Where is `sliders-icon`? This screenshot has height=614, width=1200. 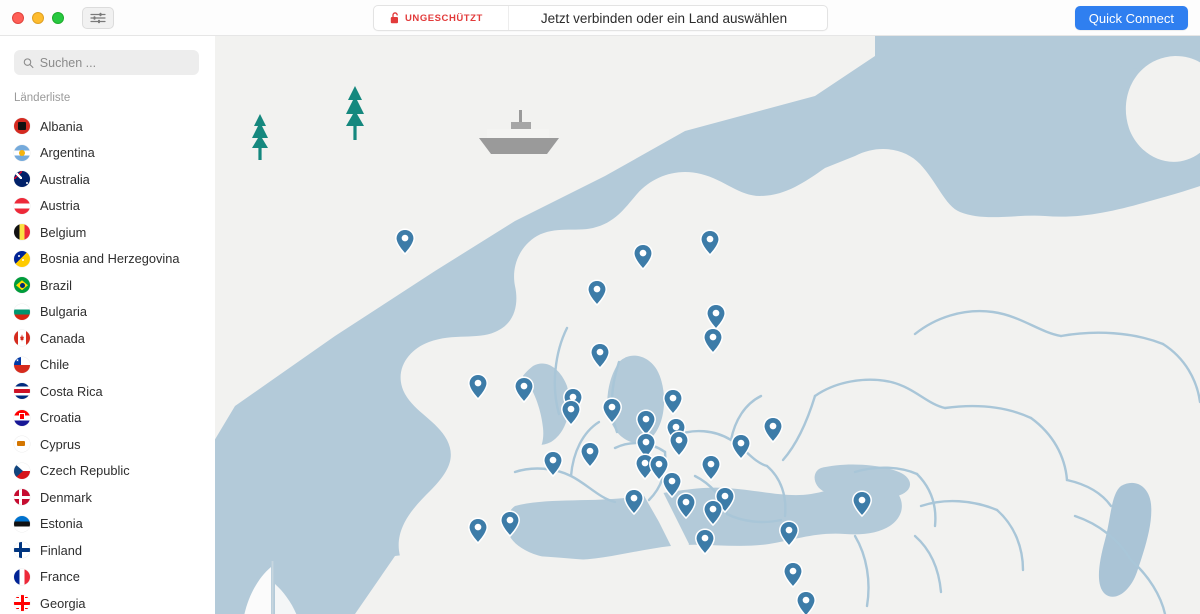 sliders-icon is located at coordinates (98, 17).